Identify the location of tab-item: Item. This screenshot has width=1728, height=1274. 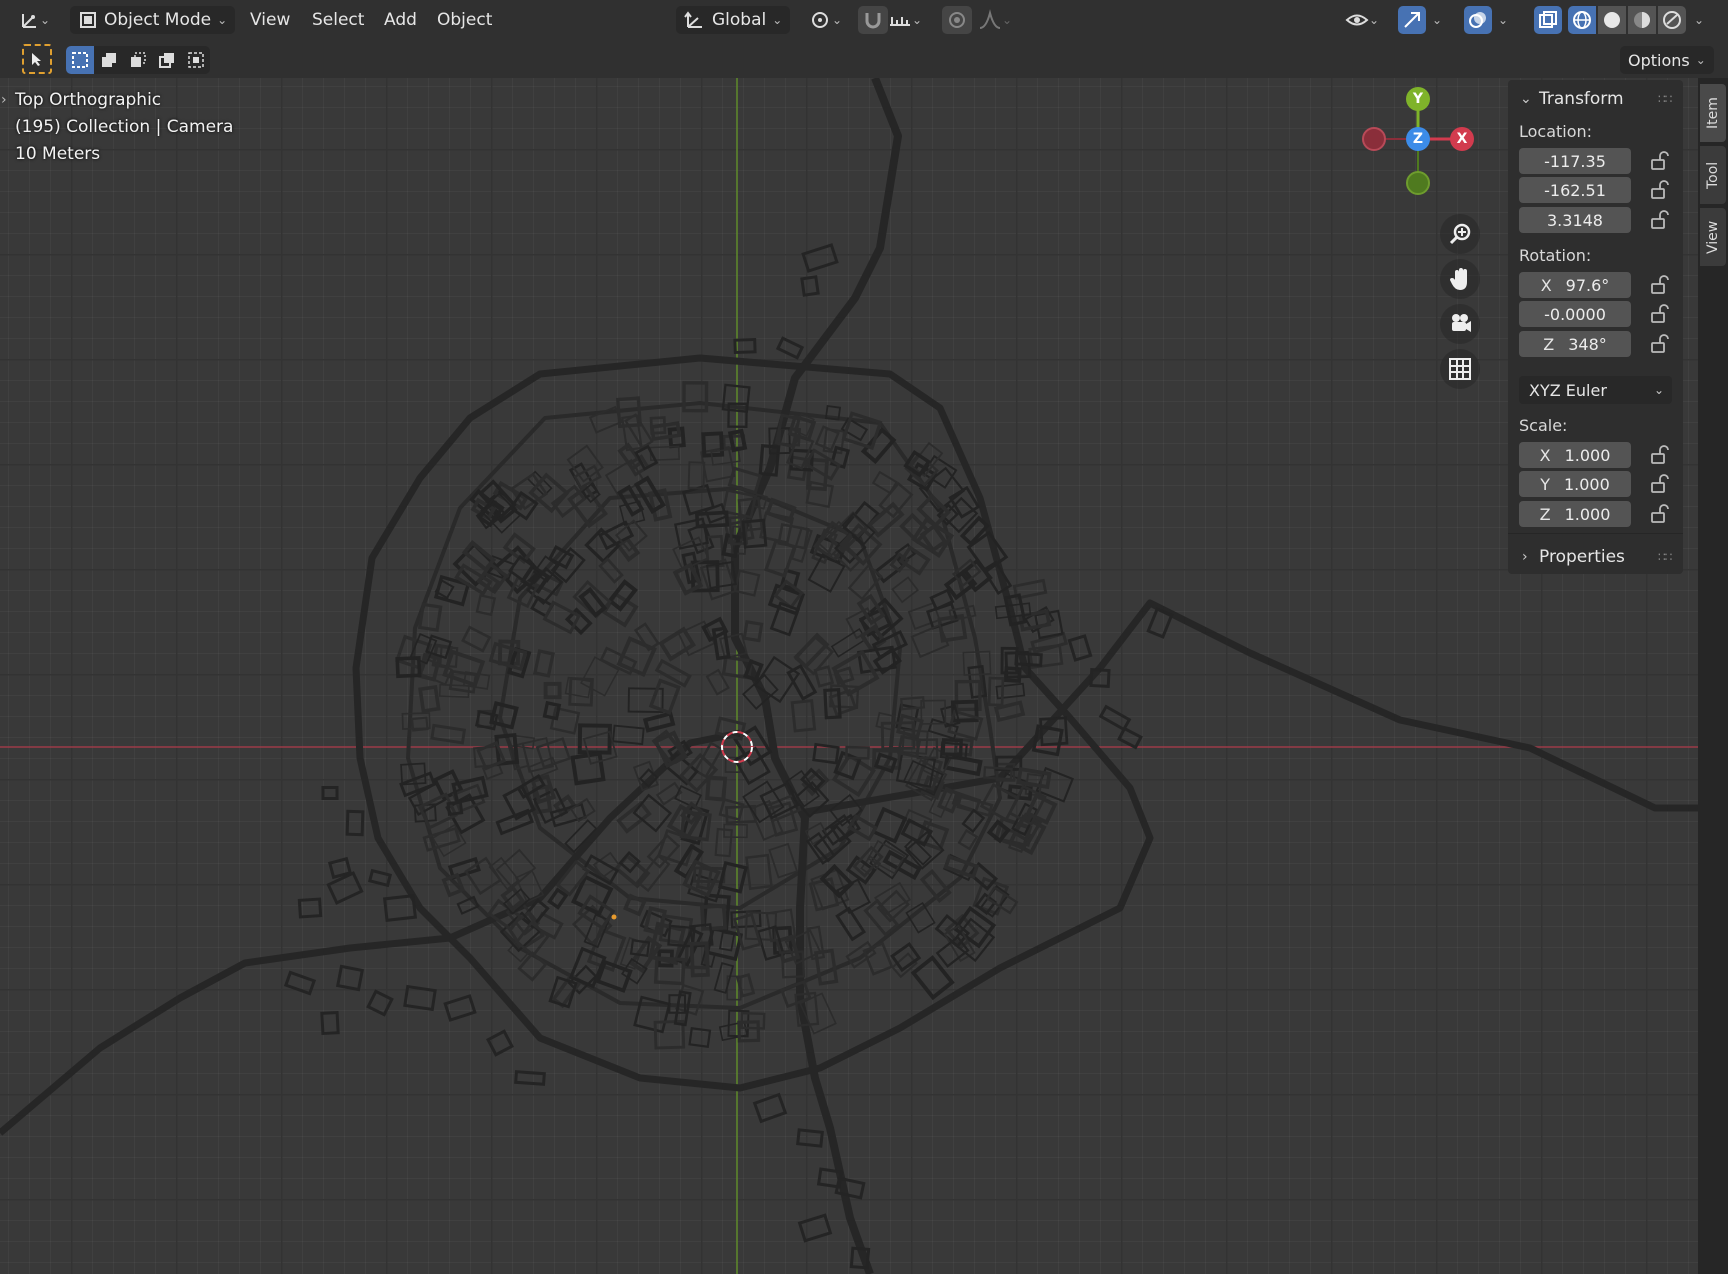
(1713, 113).